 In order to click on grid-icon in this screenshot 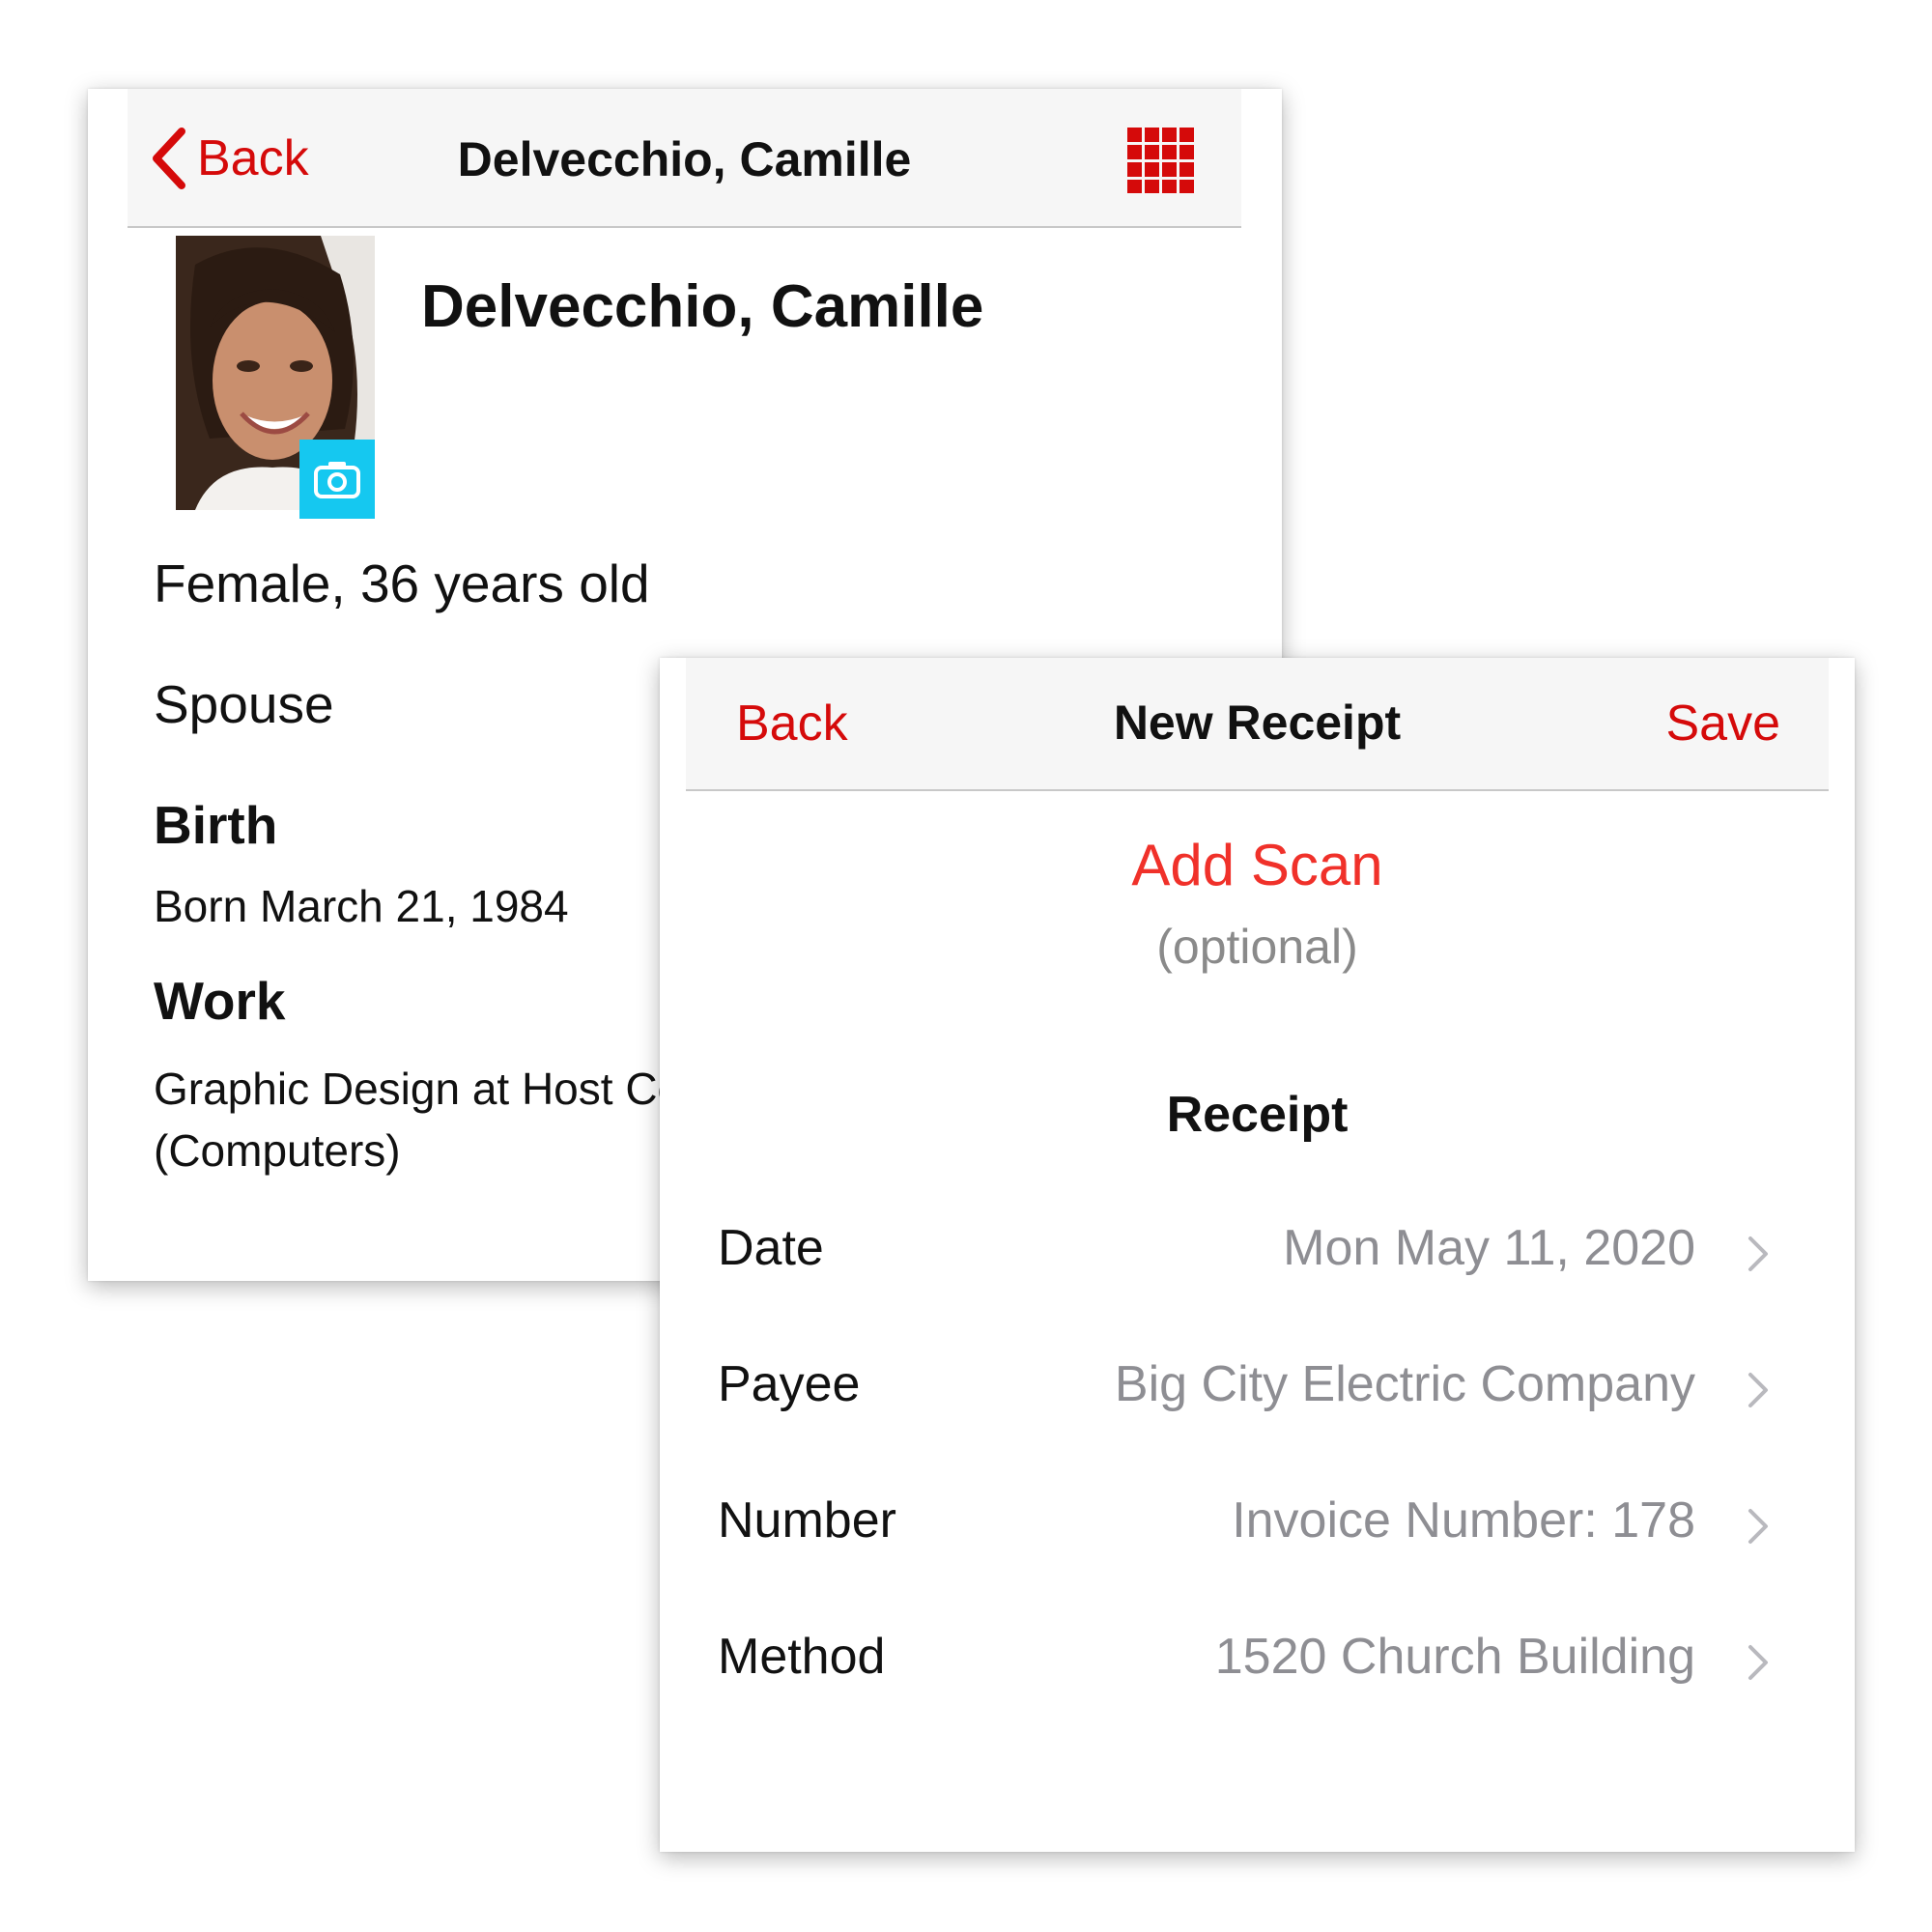, I will do `click(1161, 160)`.